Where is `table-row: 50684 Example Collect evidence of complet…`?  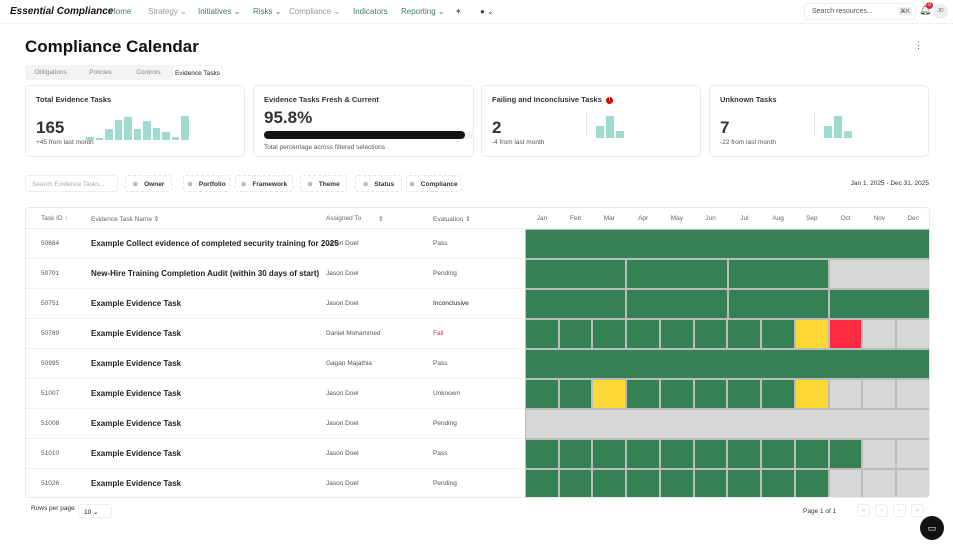 table-row: 50684 Example Collect evidence of complet… is located at coordinates (477, 244).